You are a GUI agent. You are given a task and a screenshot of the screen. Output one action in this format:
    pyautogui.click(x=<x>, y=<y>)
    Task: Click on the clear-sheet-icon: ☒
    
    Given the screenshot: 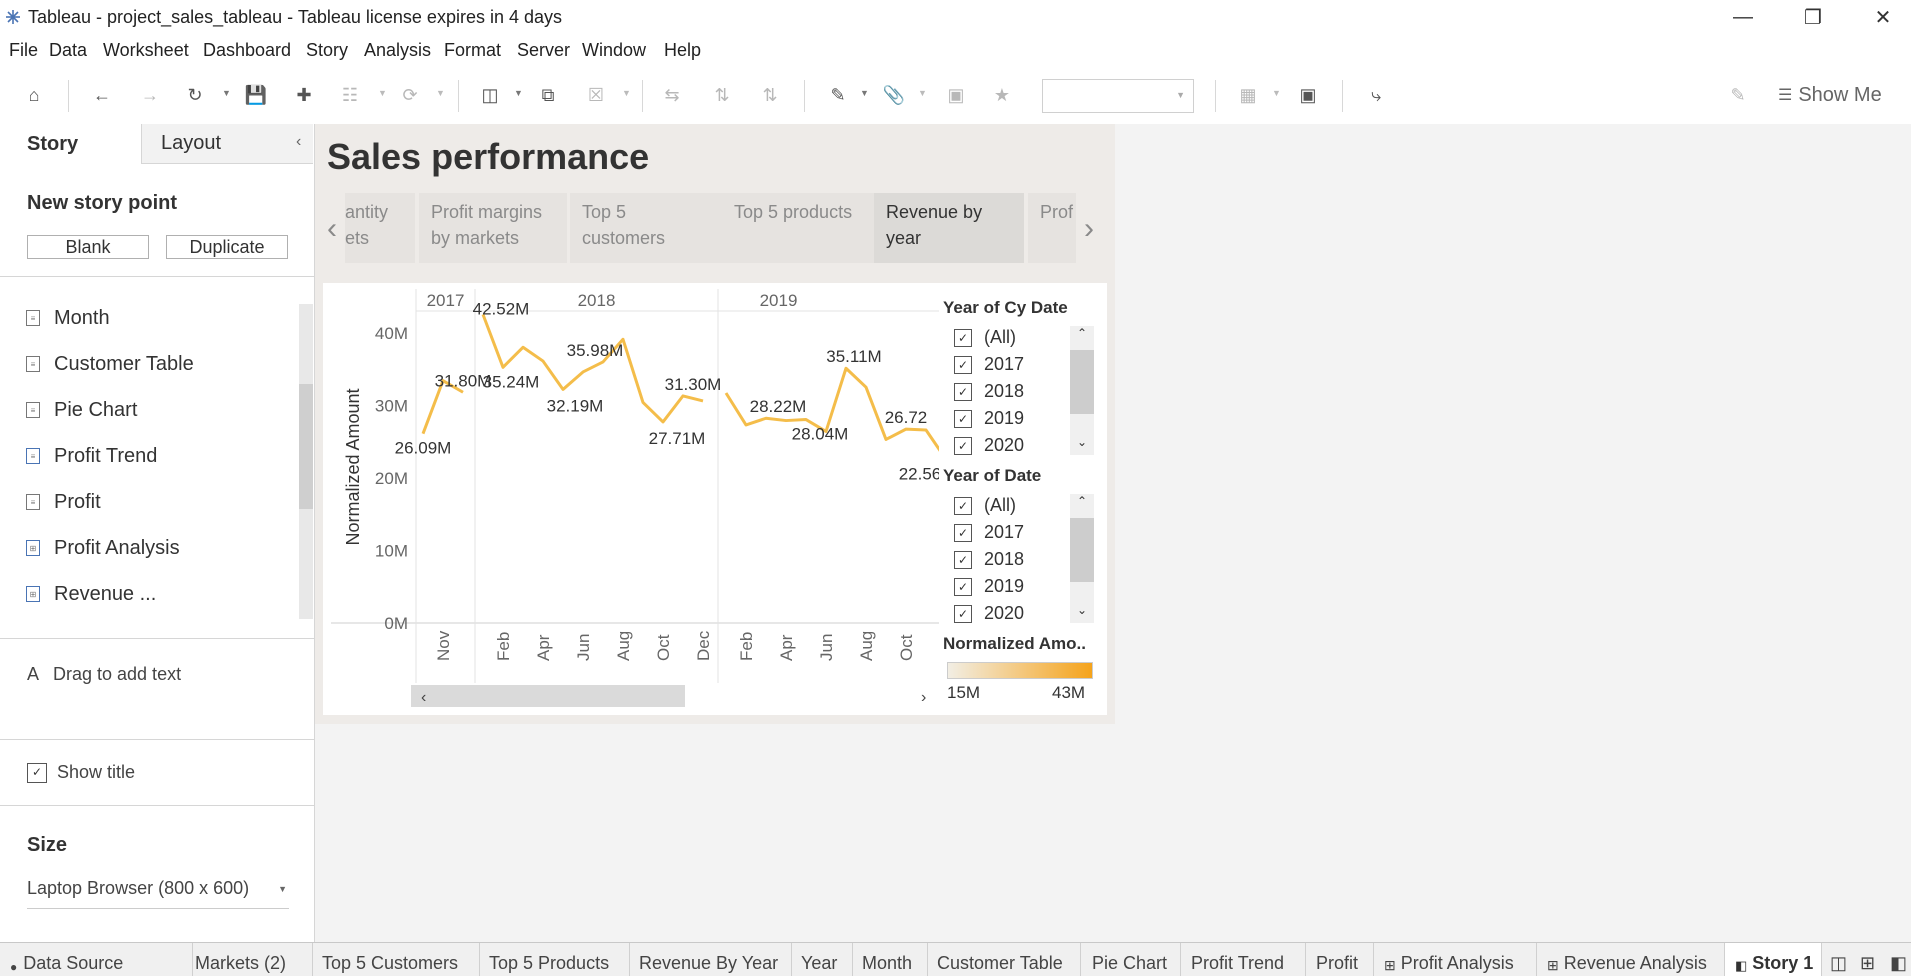 What is the action you would take?
    pyautogui.click(x=596, y=95)
    